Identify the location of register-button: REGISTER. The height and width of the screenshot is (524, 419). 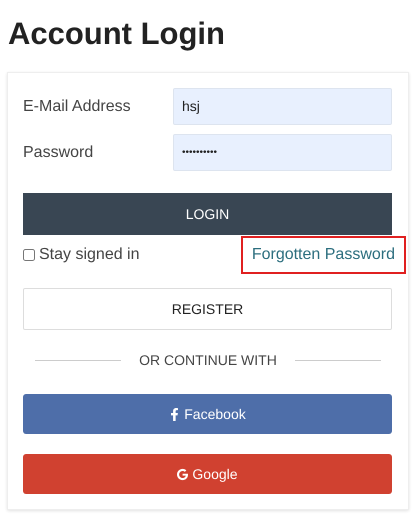
(207, 309).